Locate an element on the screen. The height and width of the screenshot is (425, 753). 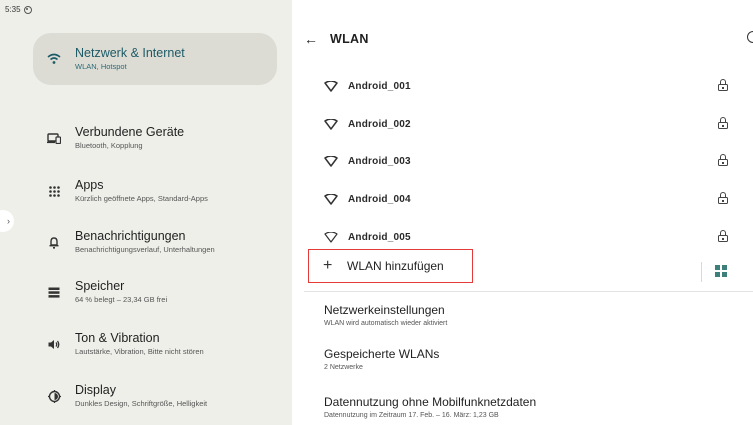
sidebar-item-subtitle: 64 % belegt – 23,34 GB frei is located at coordinates (121, 299).